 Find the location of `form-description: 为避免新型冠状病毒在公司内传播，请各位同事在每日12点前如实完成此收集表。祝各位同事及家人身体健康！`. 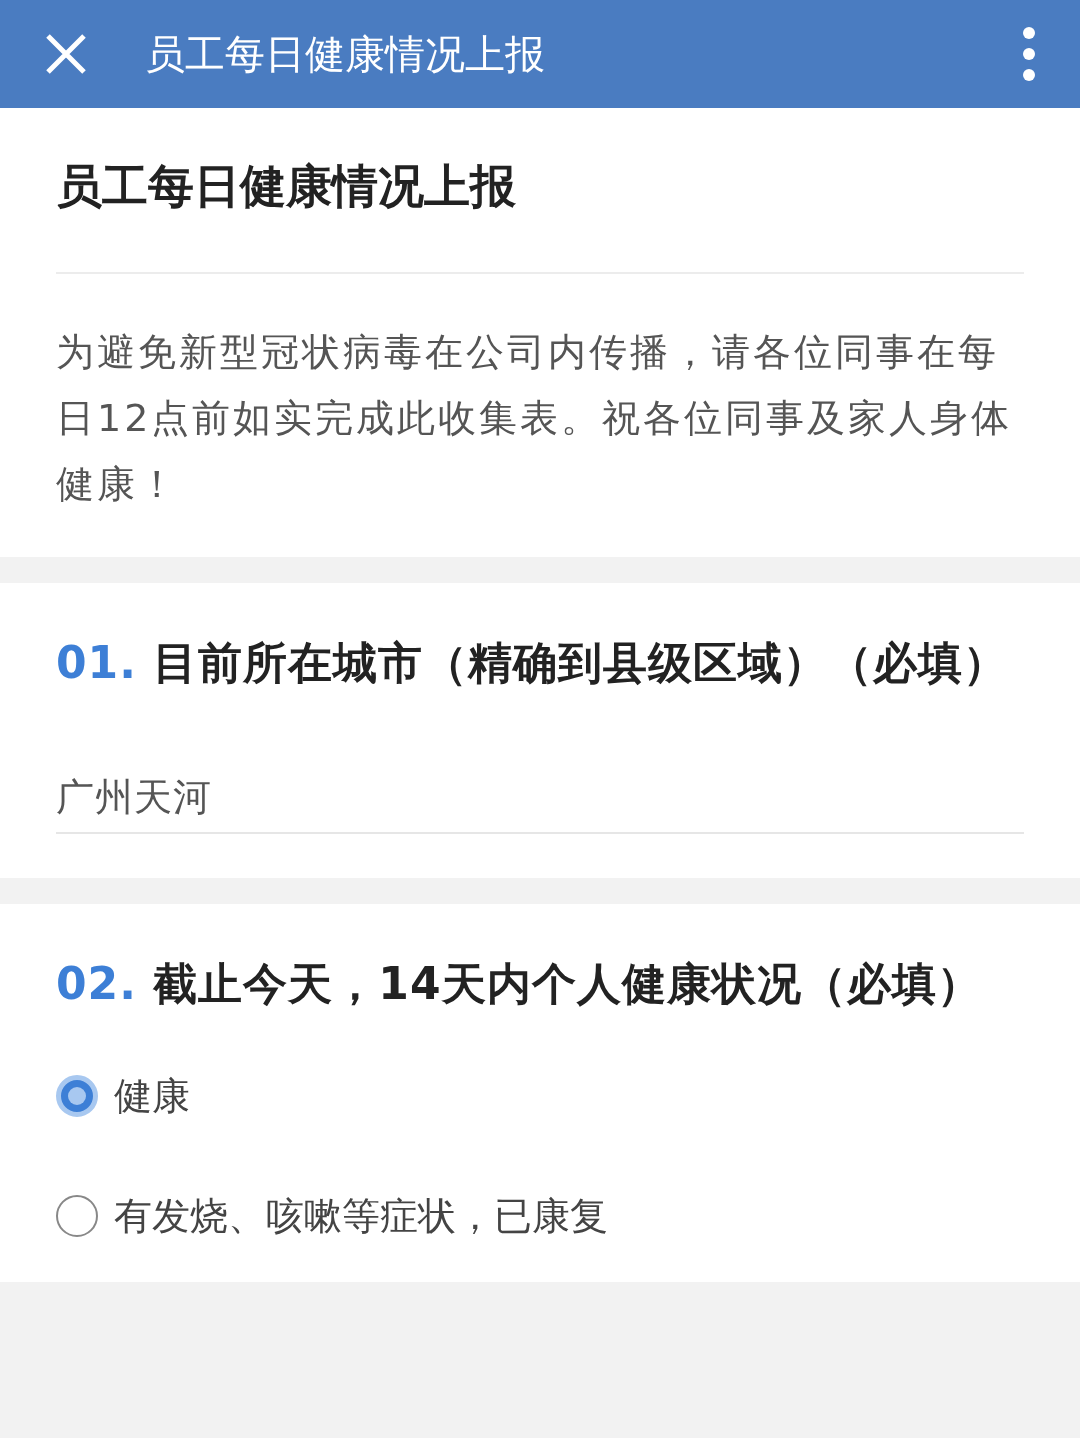

form-description: 为避免新型冠状病毒在公司内传播，请各位同事在每日12点前如实完成此收集表。祝各位同事及家人身体健康！ is located at coordinates (535, 418).